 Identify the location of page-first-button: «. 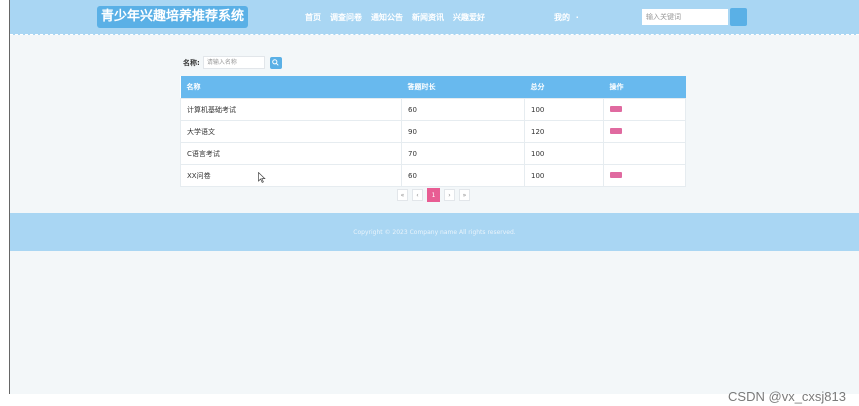
(402, 195).